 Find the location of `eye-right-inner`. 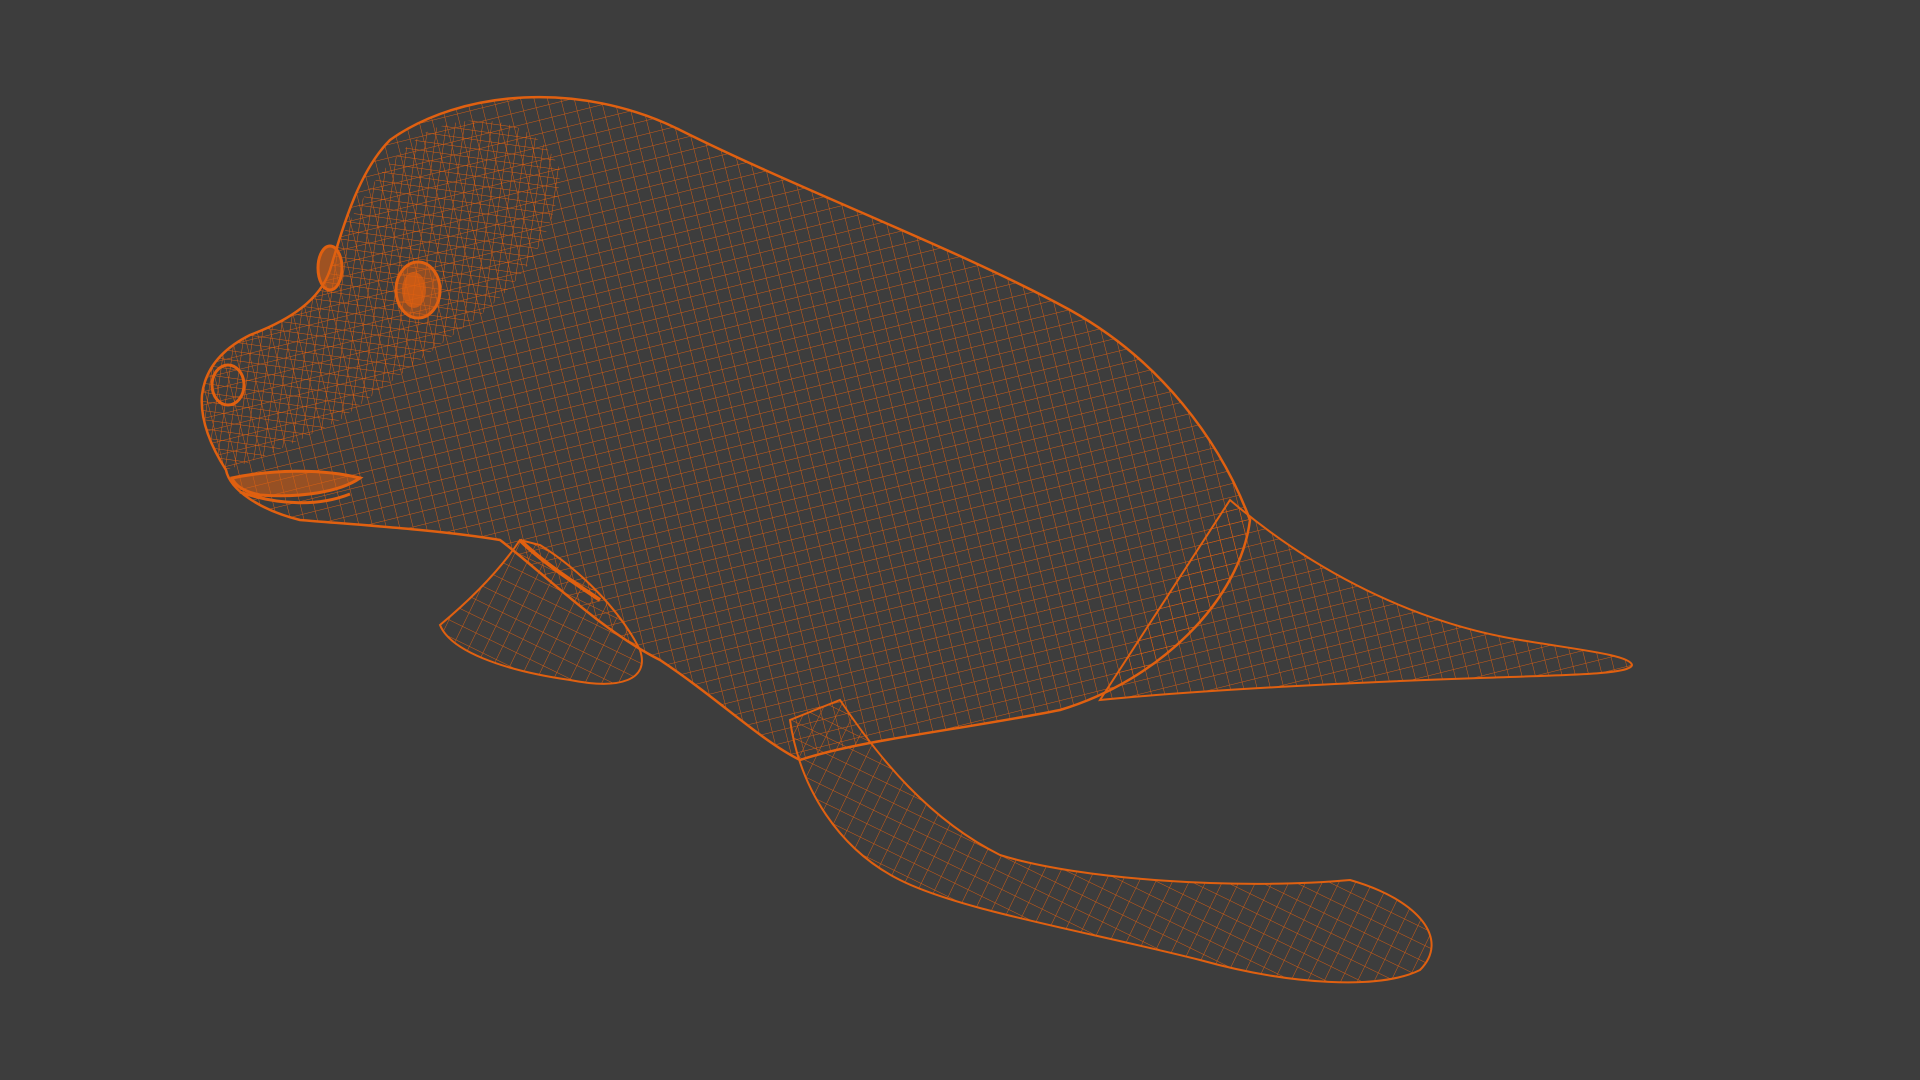

eye-right-inner is located at coordinates (414, 290).